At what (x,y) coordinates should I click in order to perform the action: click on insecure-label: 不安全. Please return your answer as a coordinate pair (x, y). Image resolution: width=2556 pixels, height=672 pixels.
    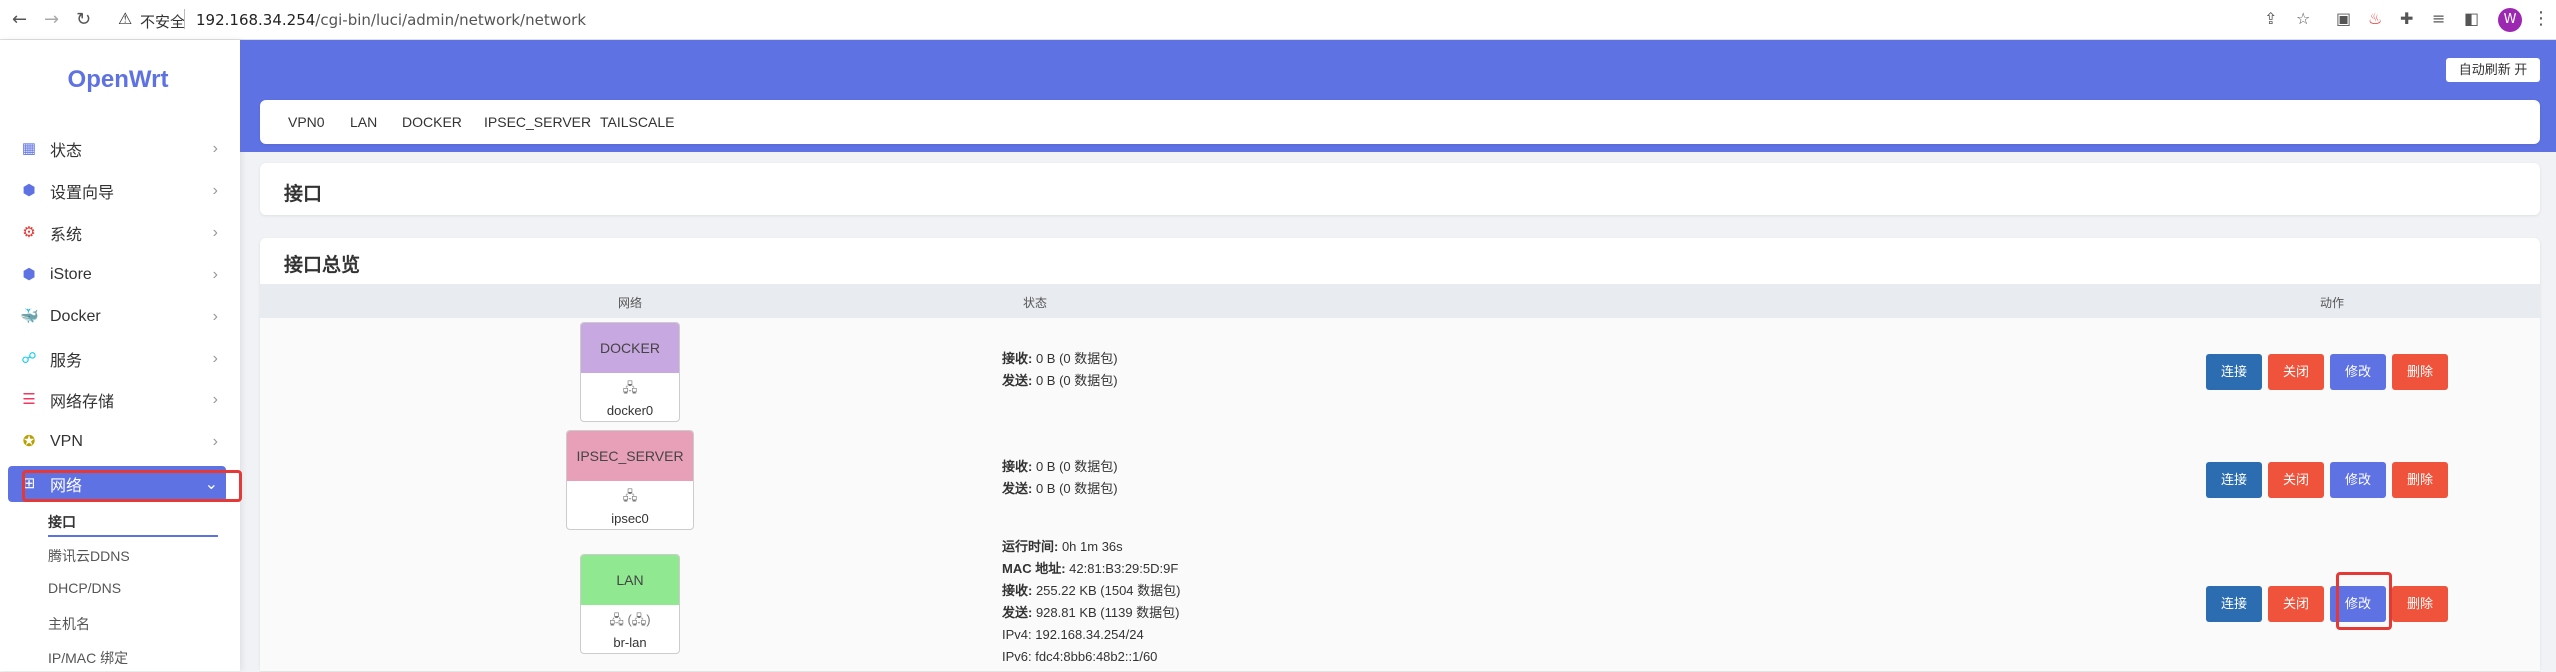
    Looking at the image, I should click on (162, 21).